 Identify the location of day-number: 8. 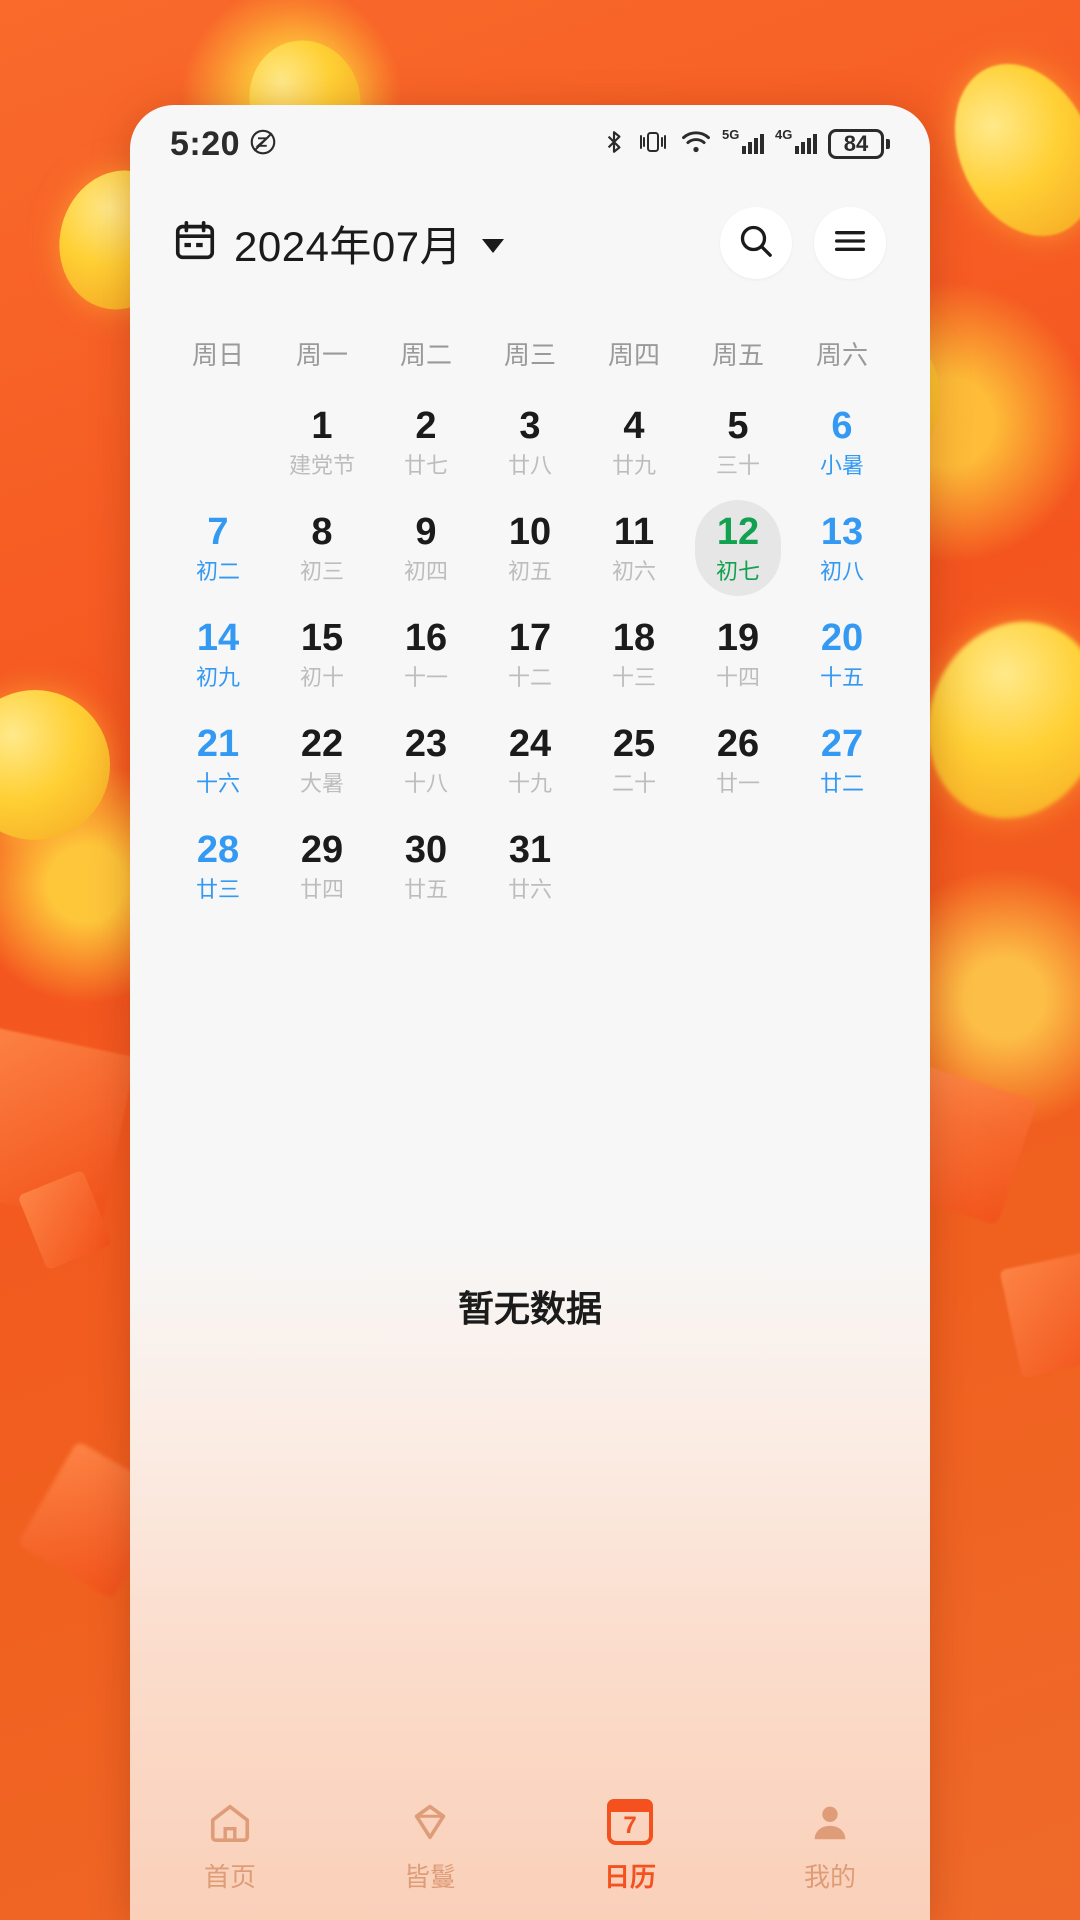
(322, 532).